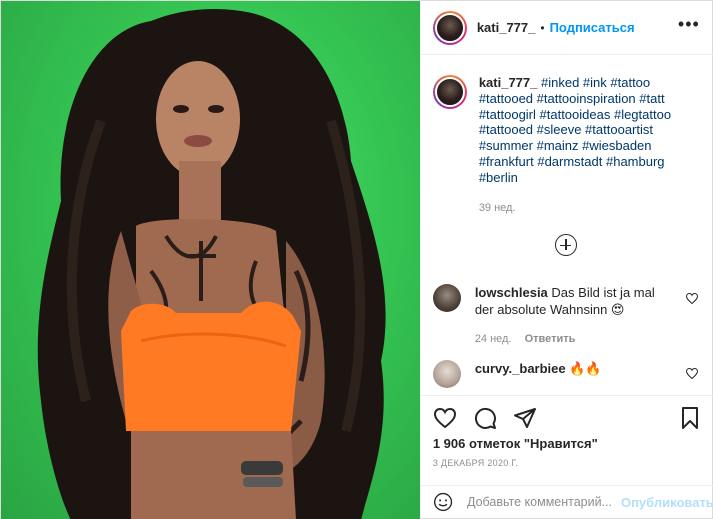  I want to click on caption-username: kati_777_, so click(508, 82).